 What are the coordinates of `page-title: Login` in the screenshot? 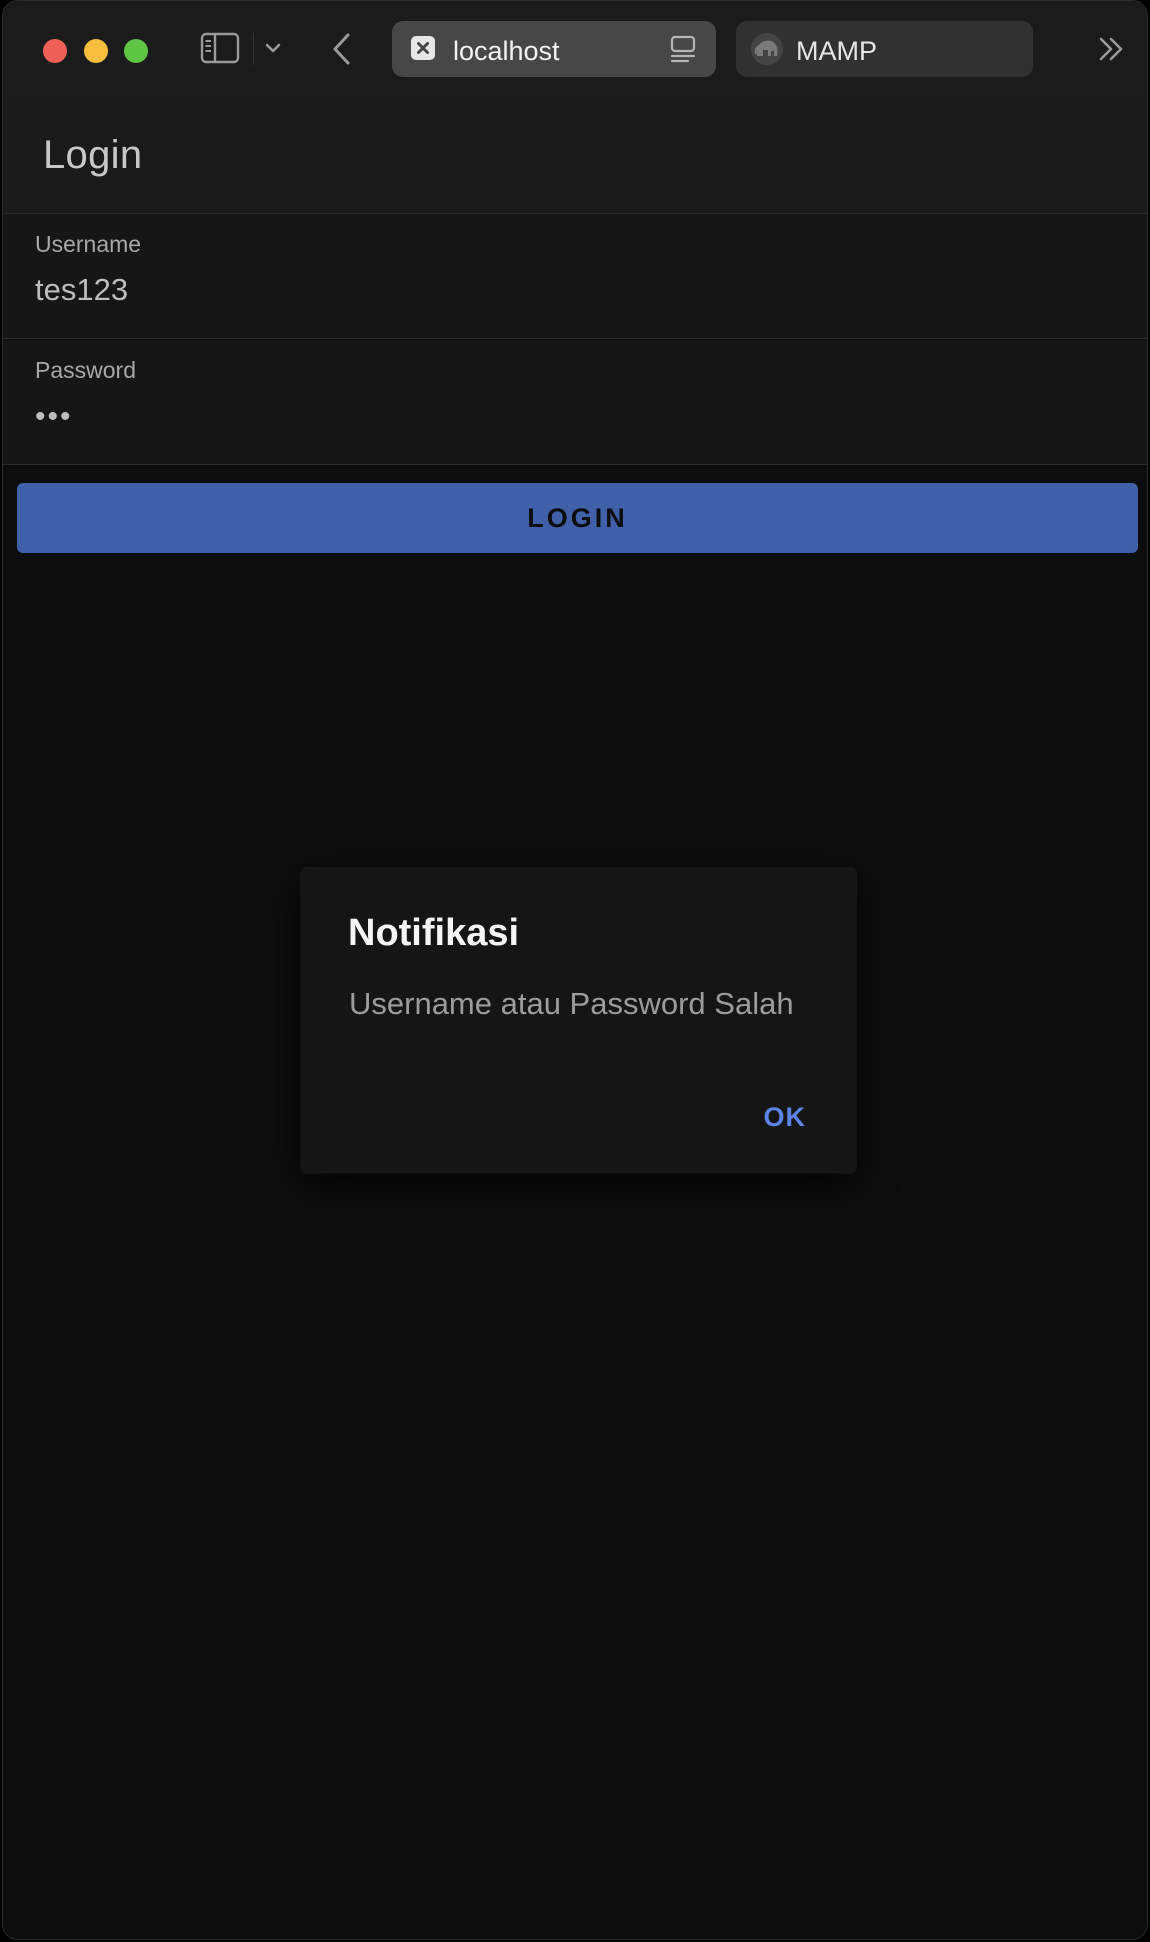 It's located at (93, 155).